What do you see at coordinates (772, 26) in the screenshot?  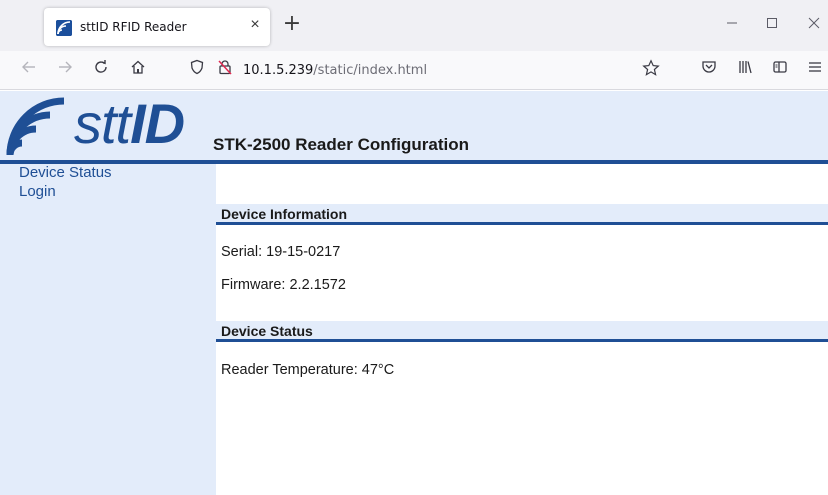 I see `maximize-icon` at bounding box center [772, 26].